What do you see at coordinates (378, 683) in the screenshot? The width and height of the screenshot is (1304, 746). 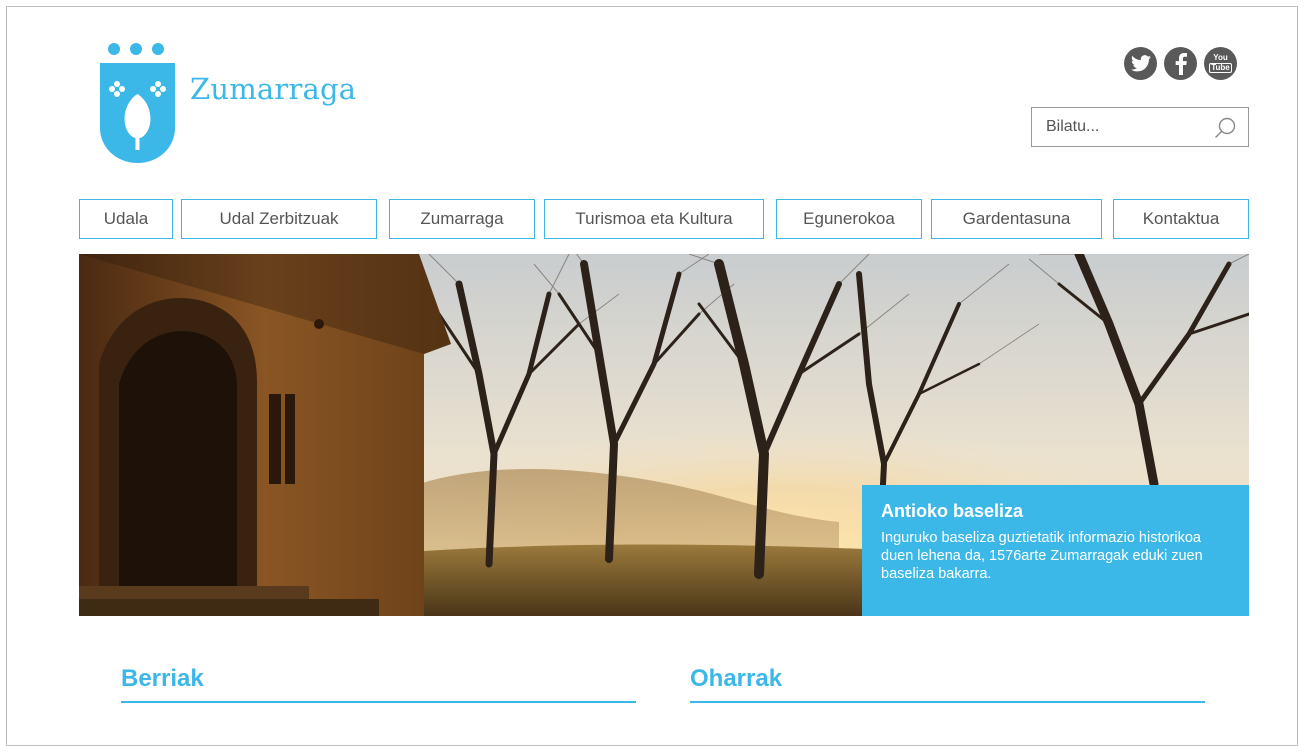 I see `news-section-title: Berriak` at bounding box center [378, 683].